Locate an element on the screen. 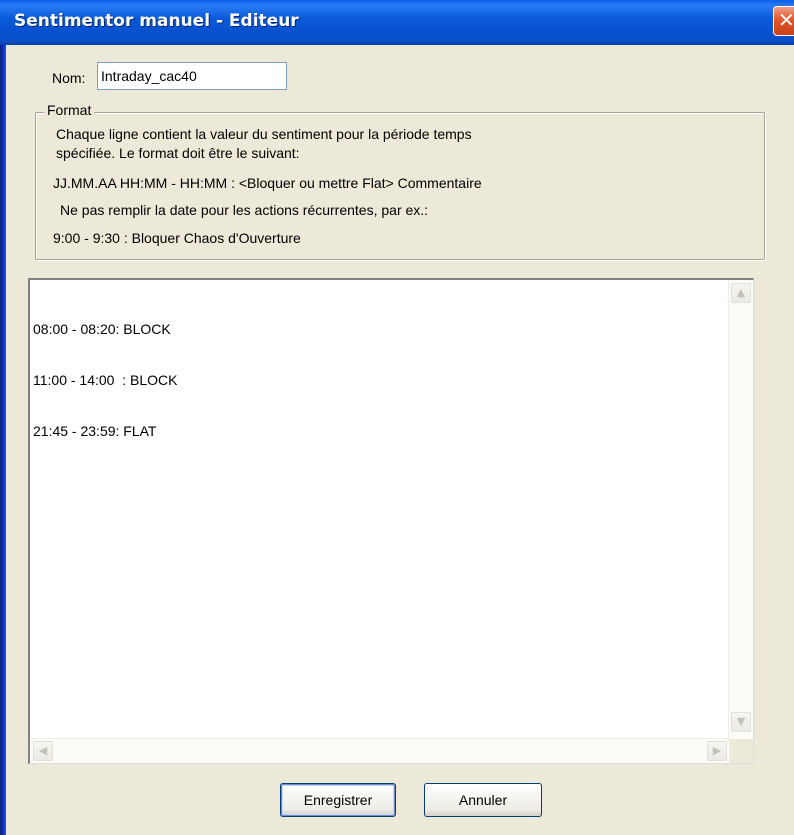  editor-line-3: 21:45 - 23:59: FLAT is located at coordinates (95, 431).